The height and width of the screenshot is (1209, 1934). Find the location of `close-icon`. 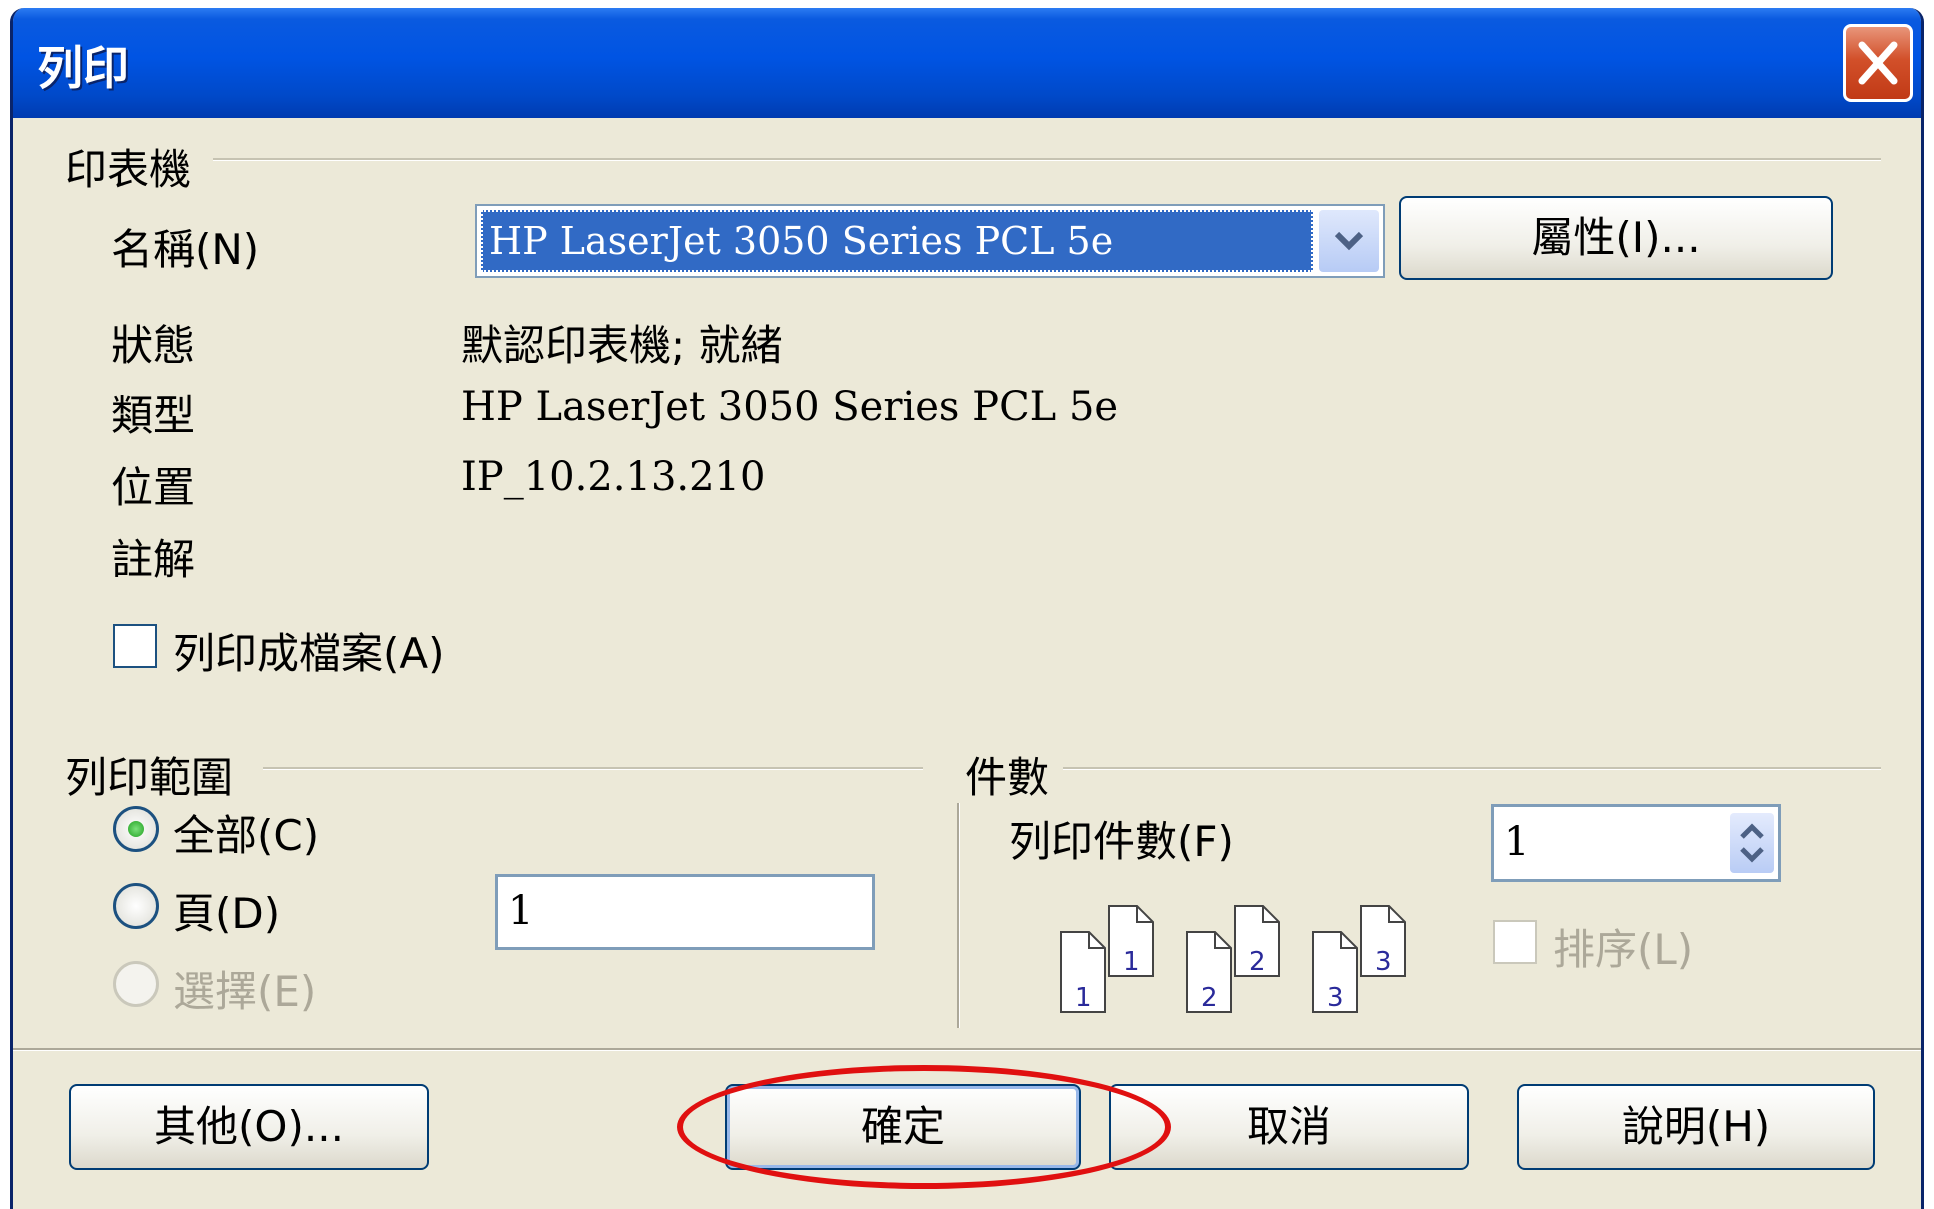

close-icon is located at coordinates (1878, 63).